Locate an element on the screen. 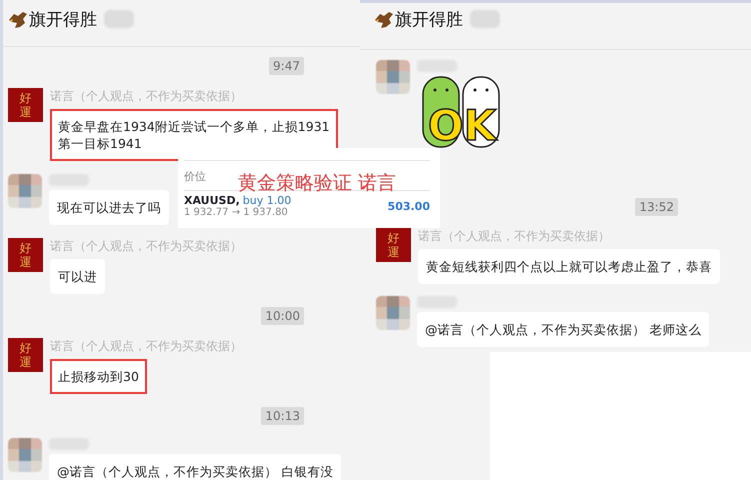 The height and width of the screenshot is (480, 751). message-bubble: 现在可以进去了吗 is located at coordinates (109, 207).